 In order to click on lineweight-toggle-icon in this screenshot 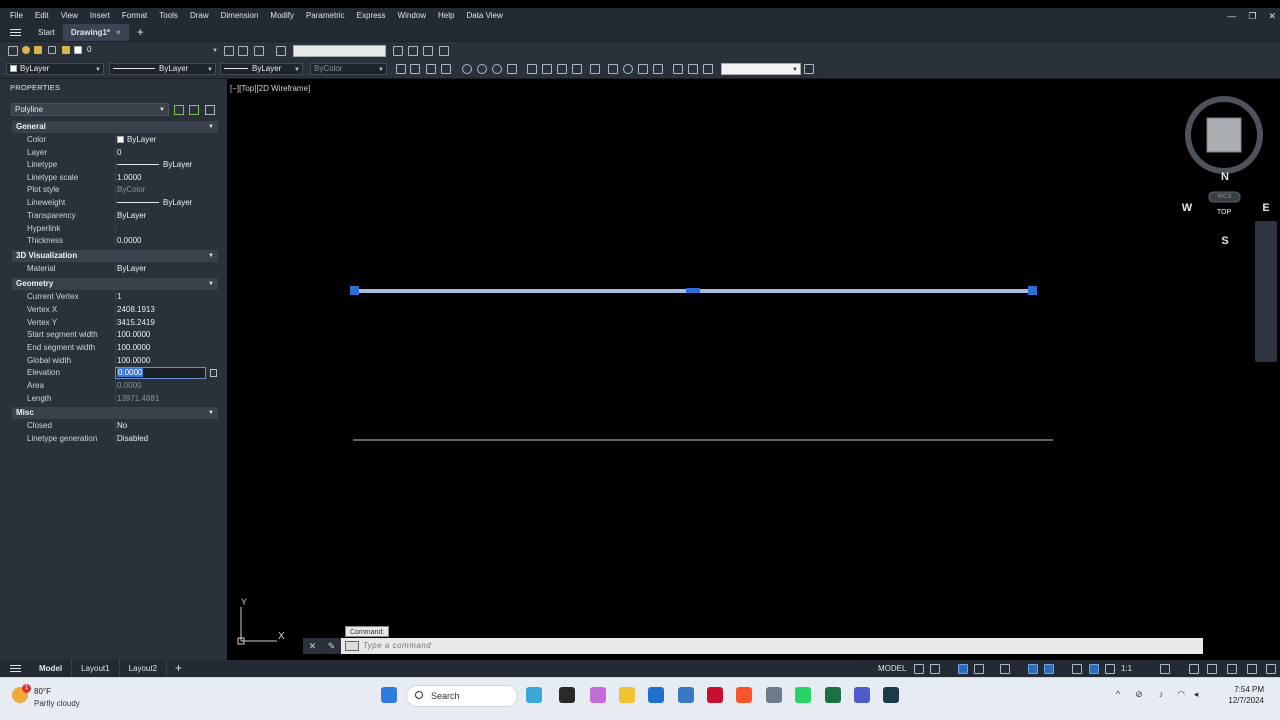, I will do `click(1077, 669)`.